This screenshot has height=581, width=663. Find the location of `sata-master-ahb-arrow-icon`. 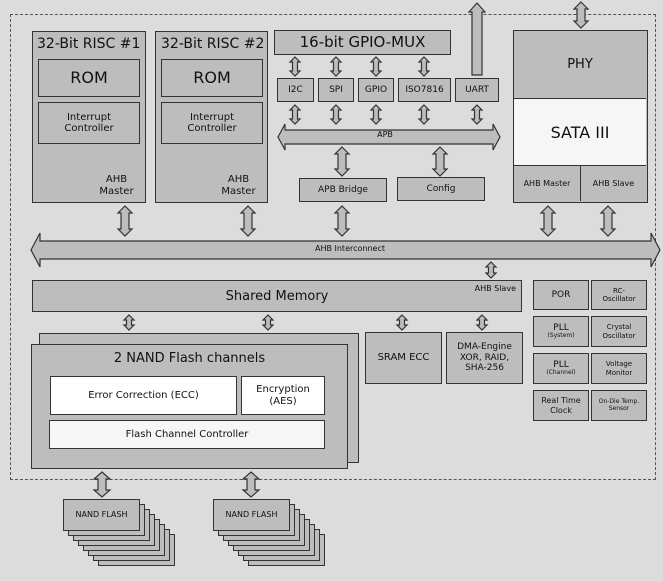

sata-master-ahb-arrow-icon is located at coordinates (548, 221).